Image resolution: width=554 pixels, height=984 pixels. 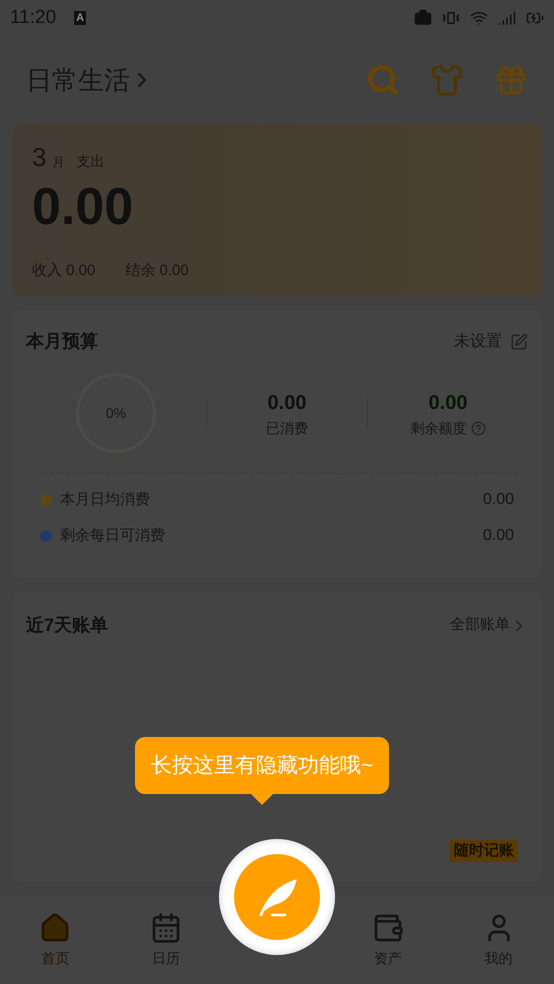 I want to click on signal-icon, so click(x=507, y=18).